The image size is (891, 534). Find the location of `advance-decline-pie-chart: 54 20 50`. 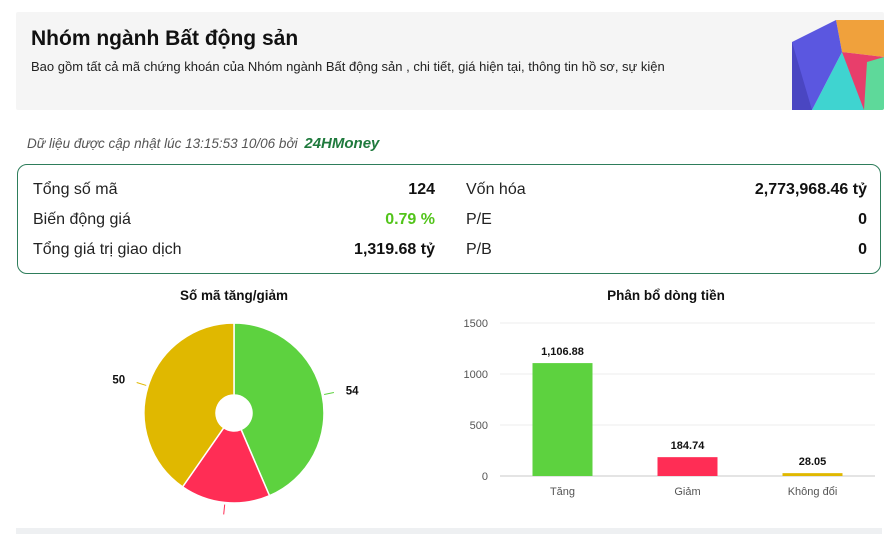

advance-decline-pie-chart: 54 20 50 is located at coordinates (235, 421).